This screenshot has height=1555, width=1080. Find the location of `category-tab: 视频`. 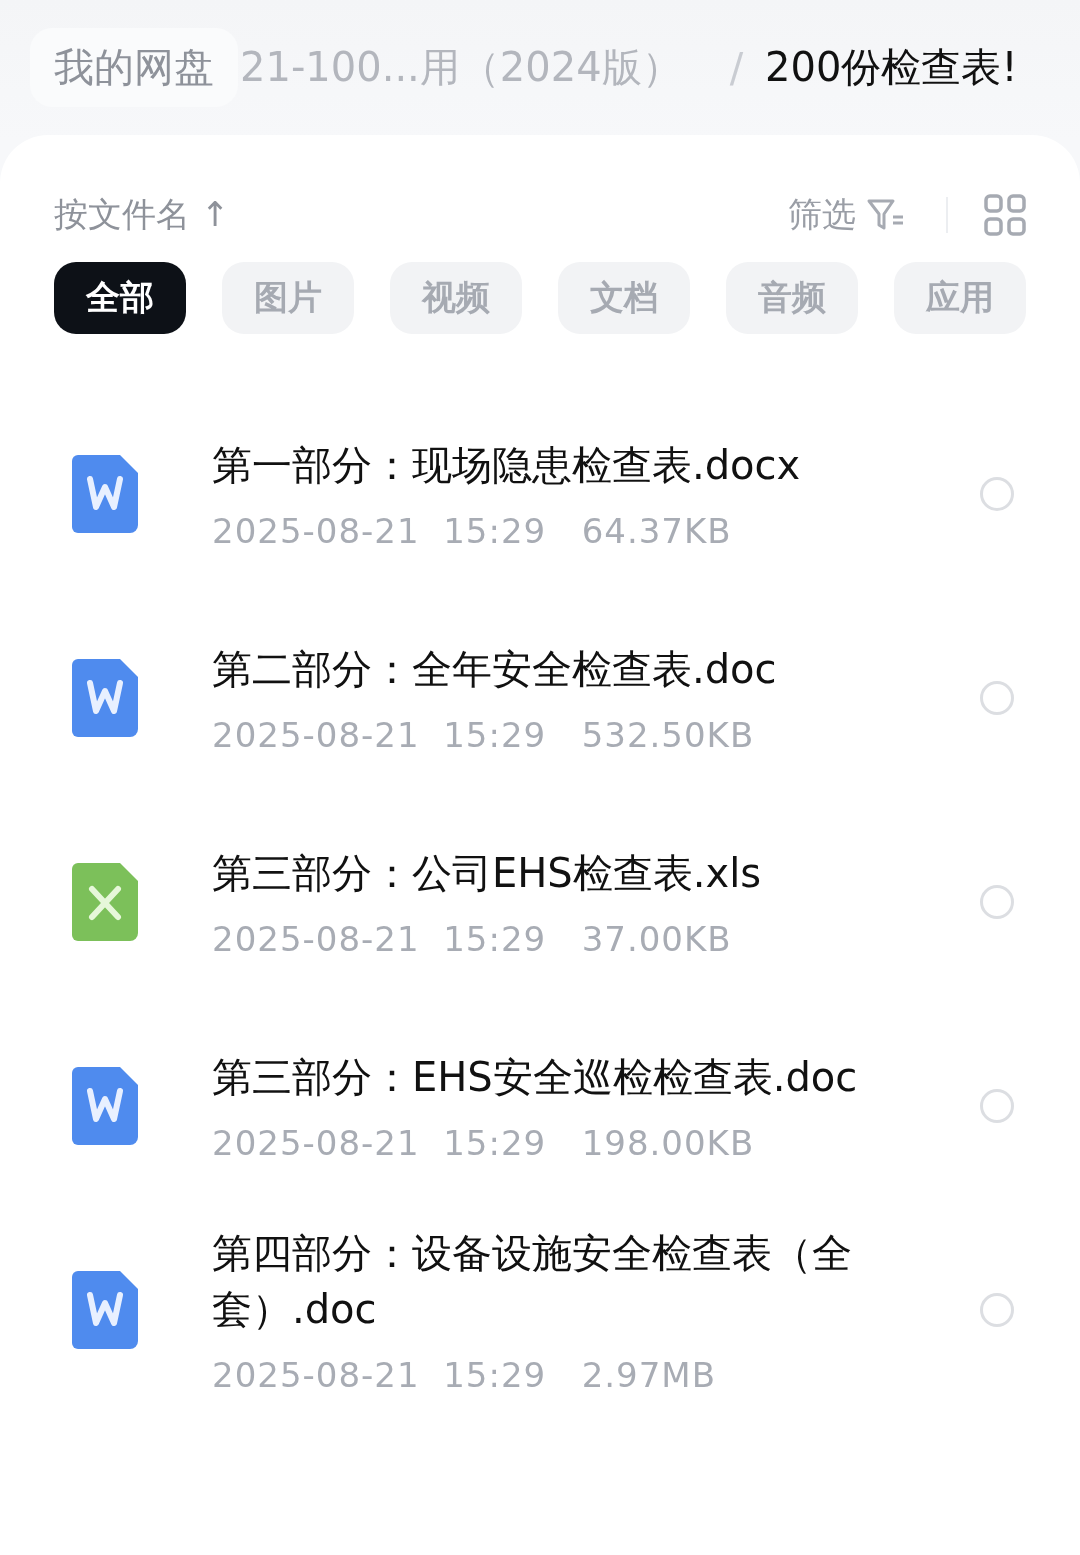

category-tab: 视频 is located at coordinates (456, 298).